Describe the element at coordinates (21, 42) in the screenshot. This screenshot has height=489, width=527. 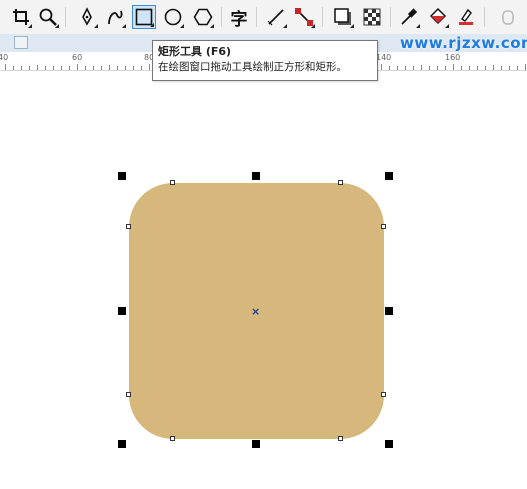
I see `property-bar-button` at that location.